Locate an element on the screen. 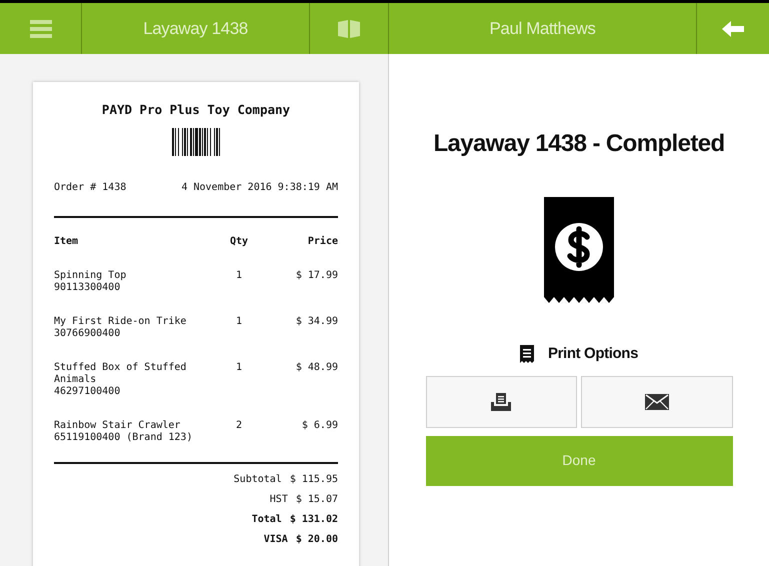 The height and width of the screenshot is (566, 769). total-label: Total is located at coordinates (267, 520).